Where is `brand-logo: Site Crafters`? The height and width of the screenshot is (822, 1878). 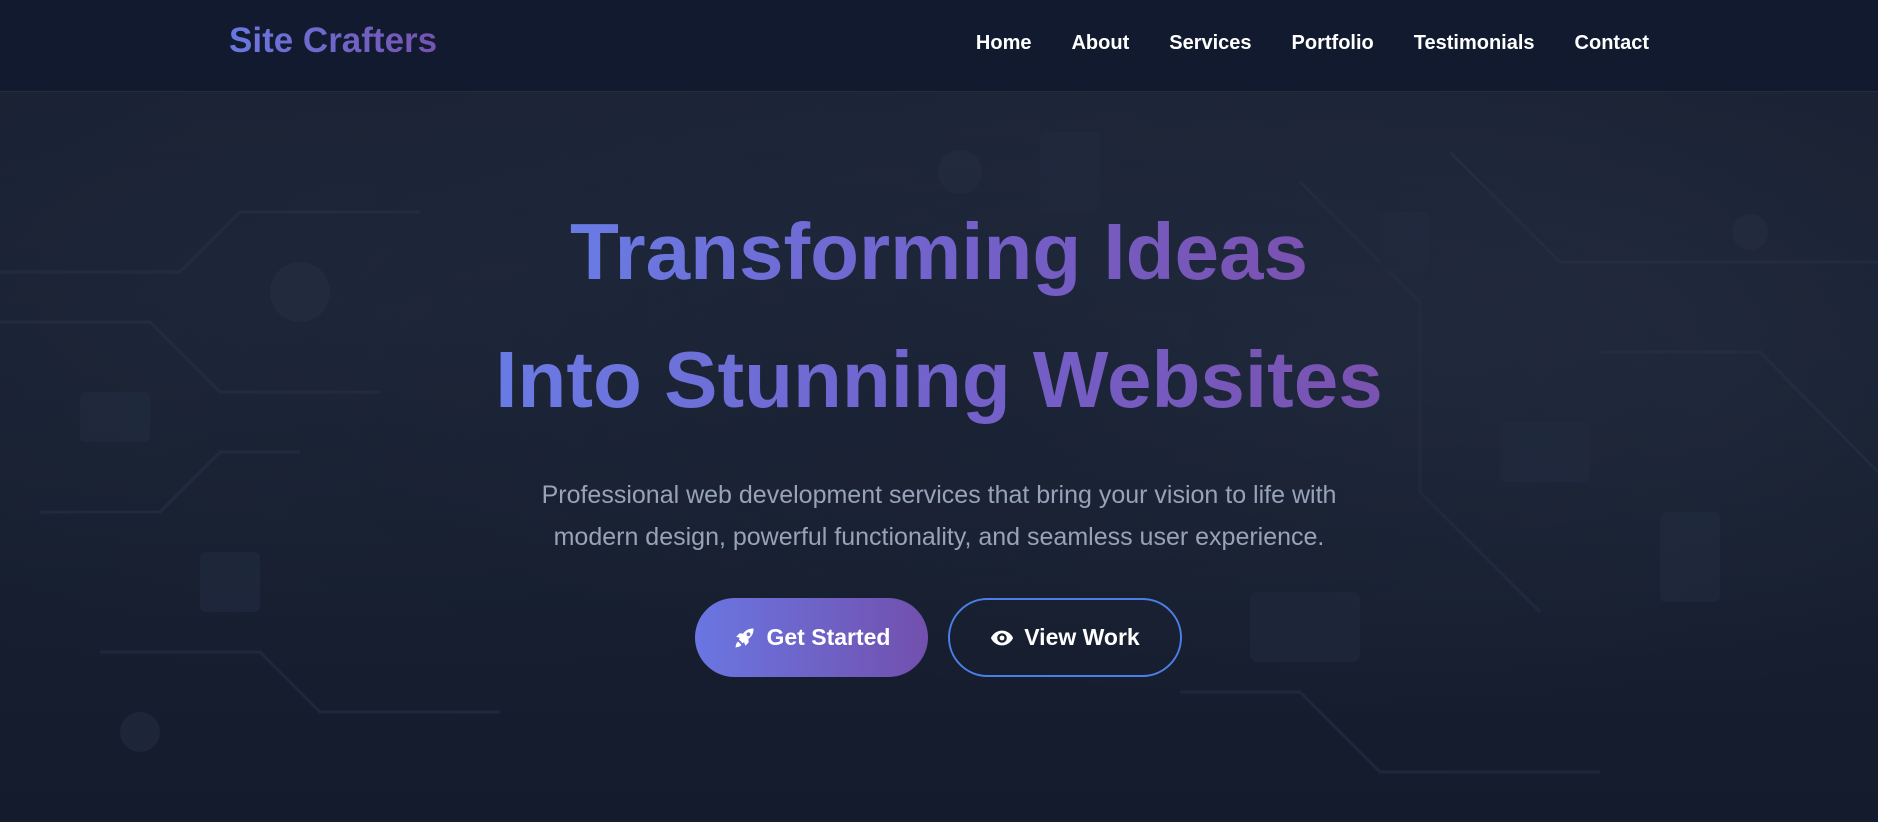 brand-logo: Site Crafters is located at coordinates (333, 41).